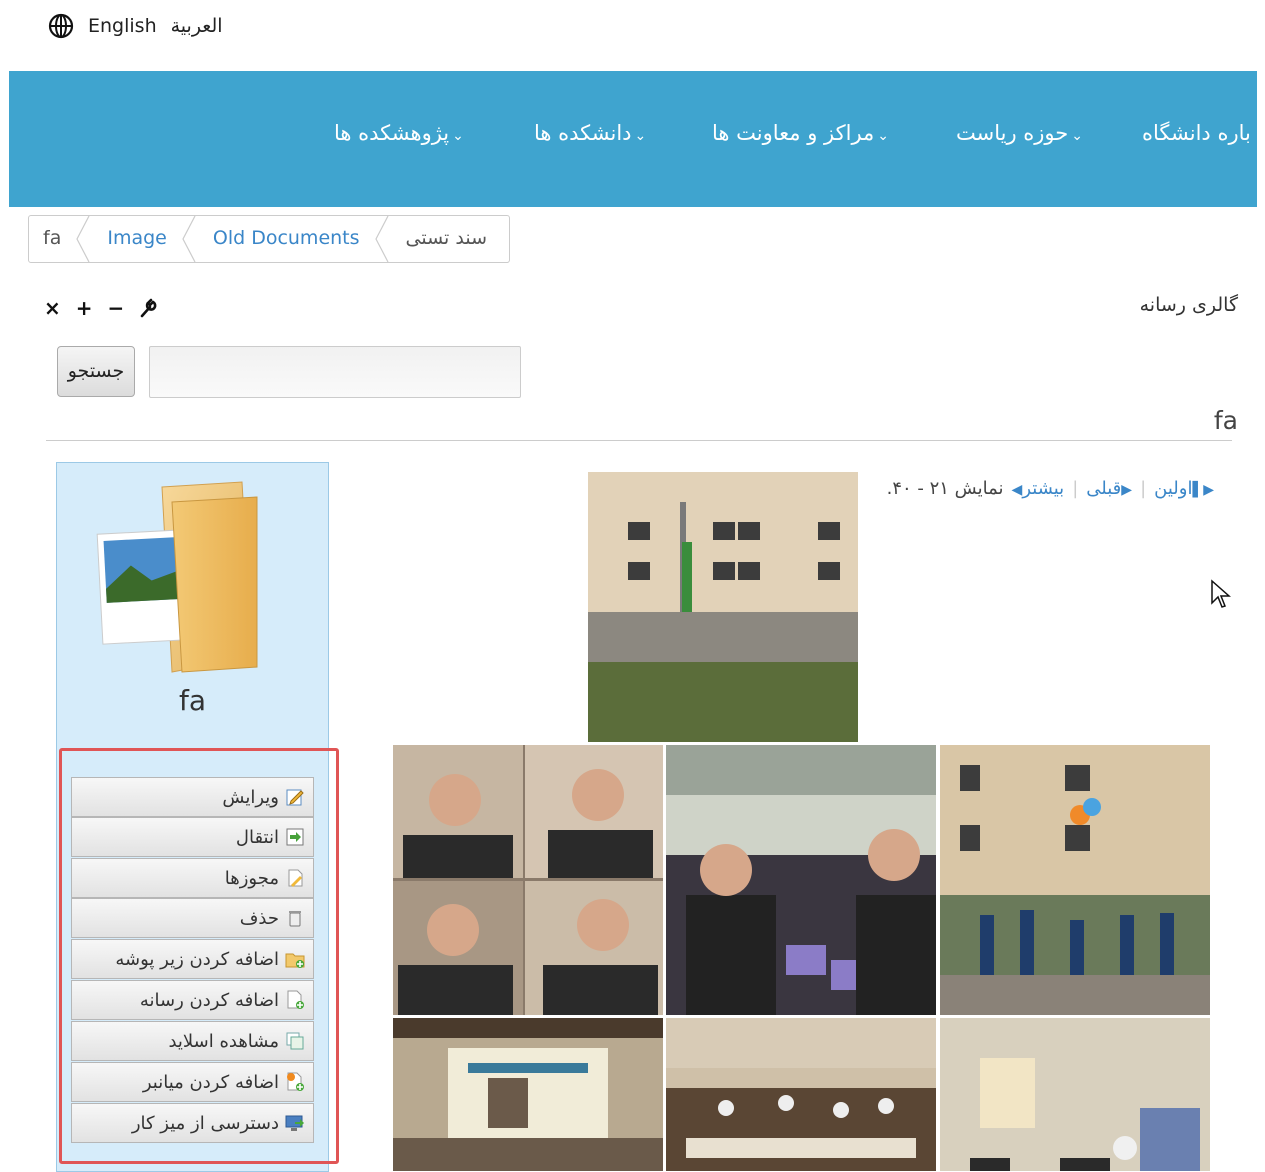  Describe the element at coordinates (177, 575) in the screenshot. I see `folder-images-icon` at that location.